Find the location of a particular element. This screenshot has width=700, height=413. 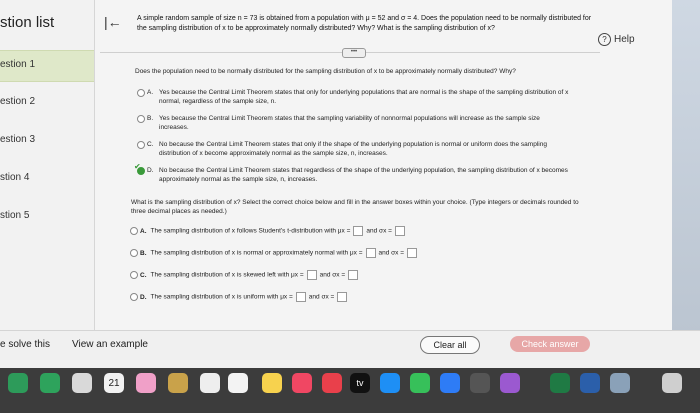

trash-icon is located at coordinates (672, 383).